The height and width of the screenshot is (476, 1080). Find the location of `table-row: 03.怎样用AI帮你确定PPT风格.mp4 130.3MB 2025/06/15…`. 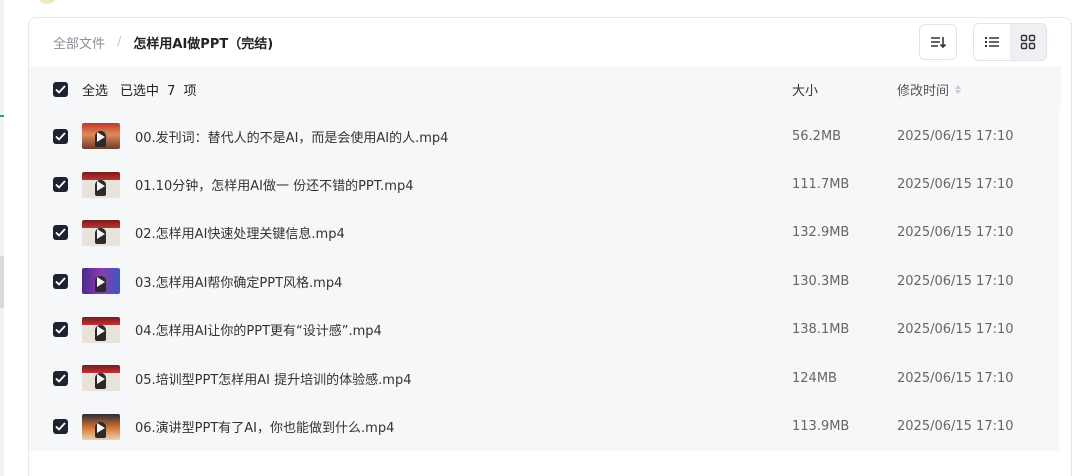

table-row: 03.怎样用AI帮你确定PPT风格.mp4 130.3MB 2025/06/15… is located at coordinates (545, 281).